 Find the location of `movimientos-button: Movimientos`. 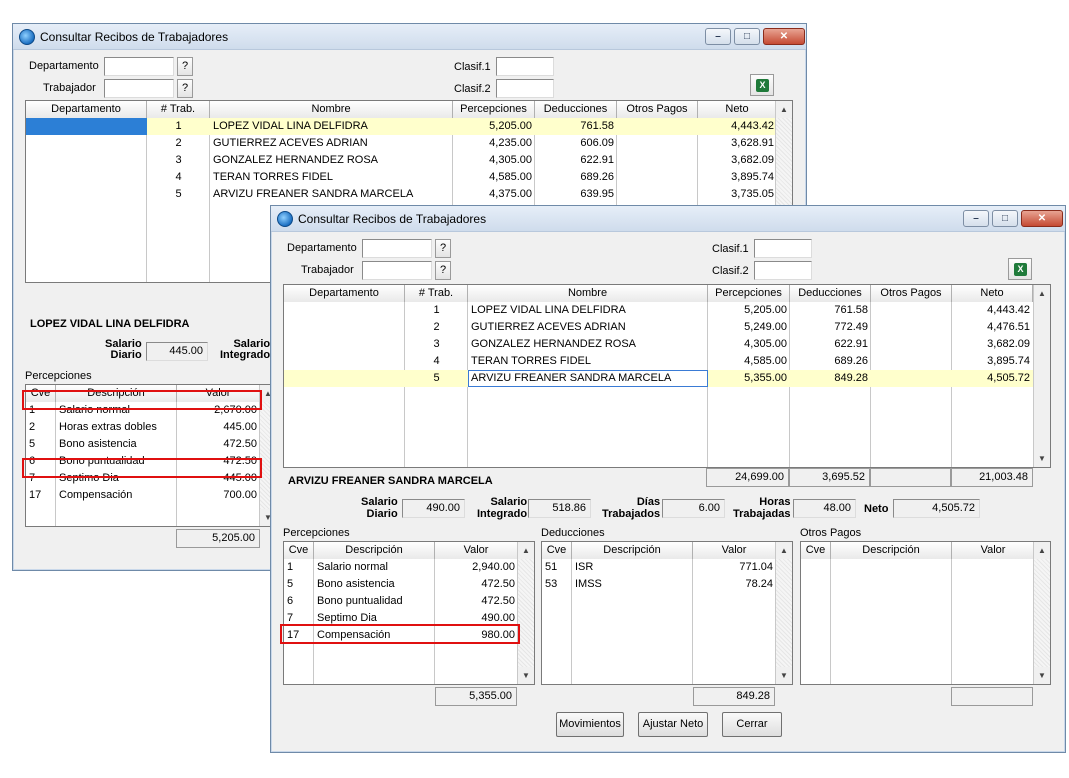

movimientos-button: Movimientos is located at coordinates (590, 724).